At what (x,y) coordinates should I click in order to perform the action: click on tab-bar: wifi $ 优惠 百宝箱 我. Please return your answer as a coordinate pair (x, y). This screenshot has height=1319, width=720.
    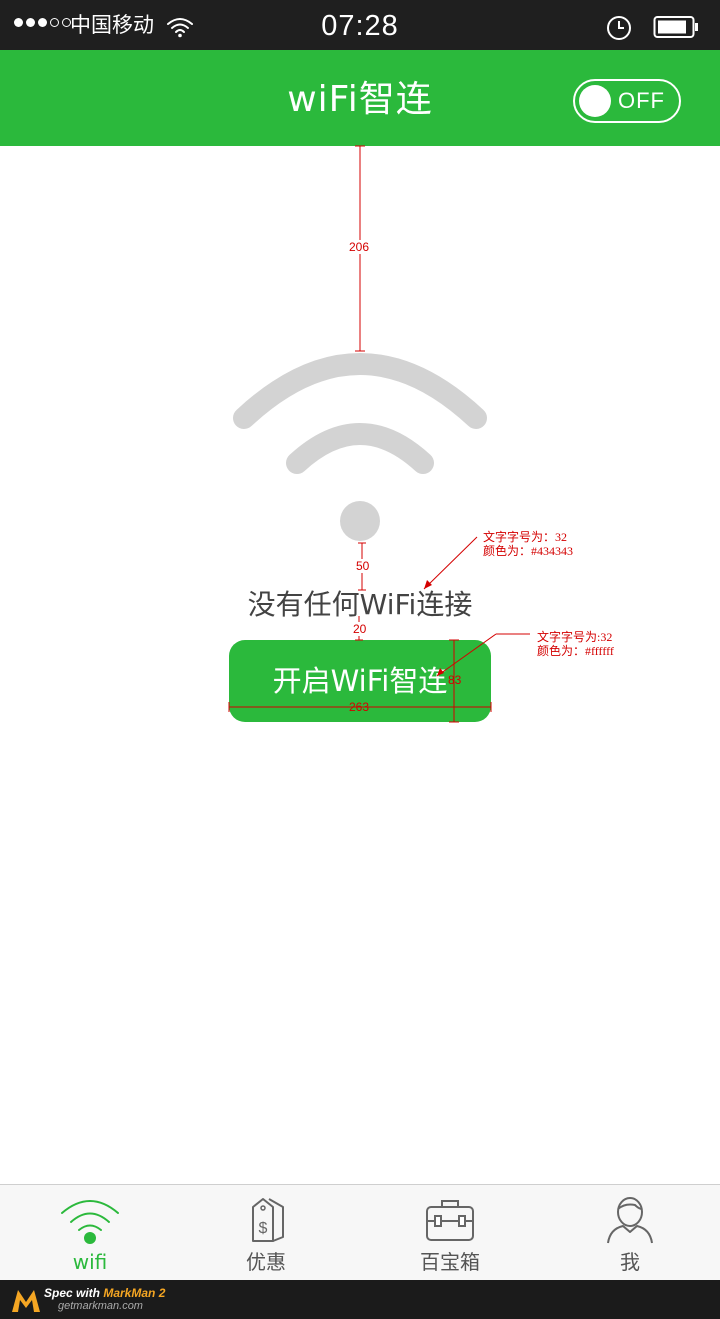
    Looking at the image, I should click on (360, 1232).